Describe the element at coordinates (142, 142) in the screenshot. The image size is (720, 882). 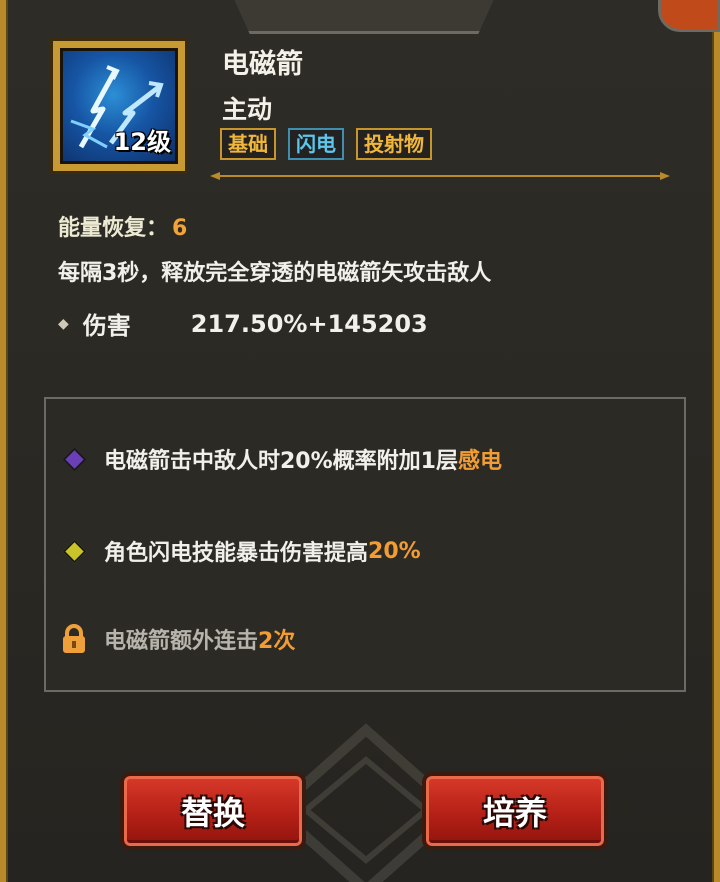
I see `skill-level-badge: 12级` at that location.